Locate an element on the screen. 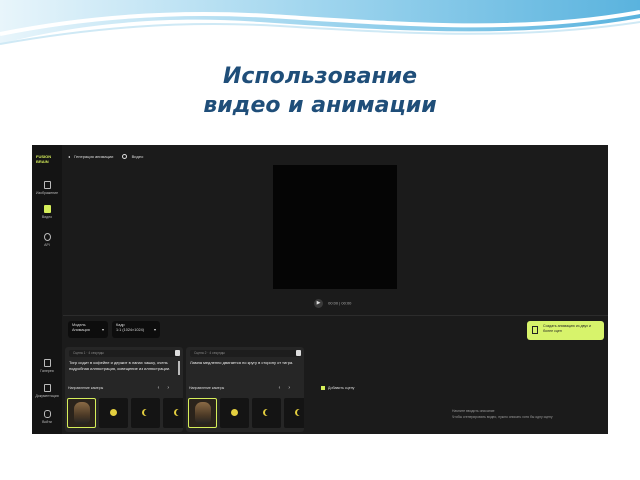 The image size is (640, 480). back-arrow-icon: ◂ is located at coordinates (69, 156).